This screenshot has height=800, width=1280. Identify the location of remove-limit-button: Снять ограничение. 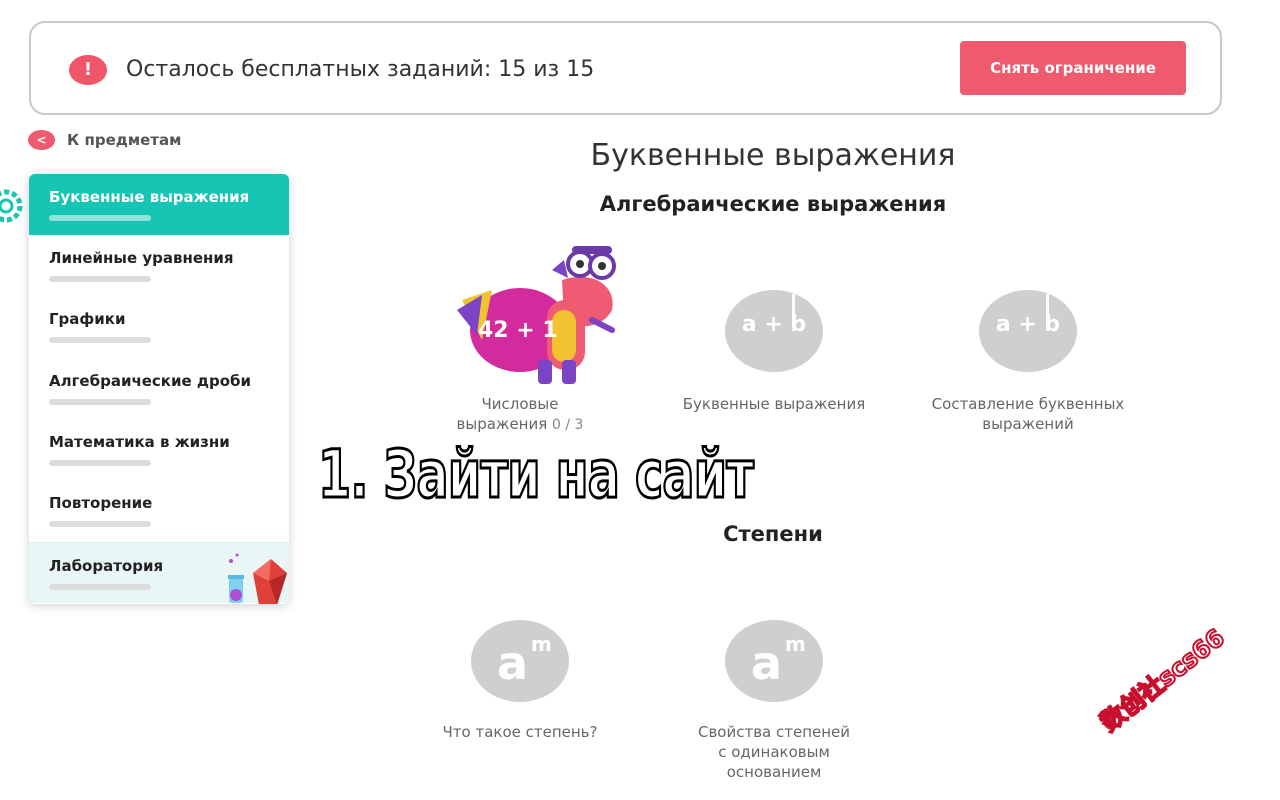
(1073, 68).